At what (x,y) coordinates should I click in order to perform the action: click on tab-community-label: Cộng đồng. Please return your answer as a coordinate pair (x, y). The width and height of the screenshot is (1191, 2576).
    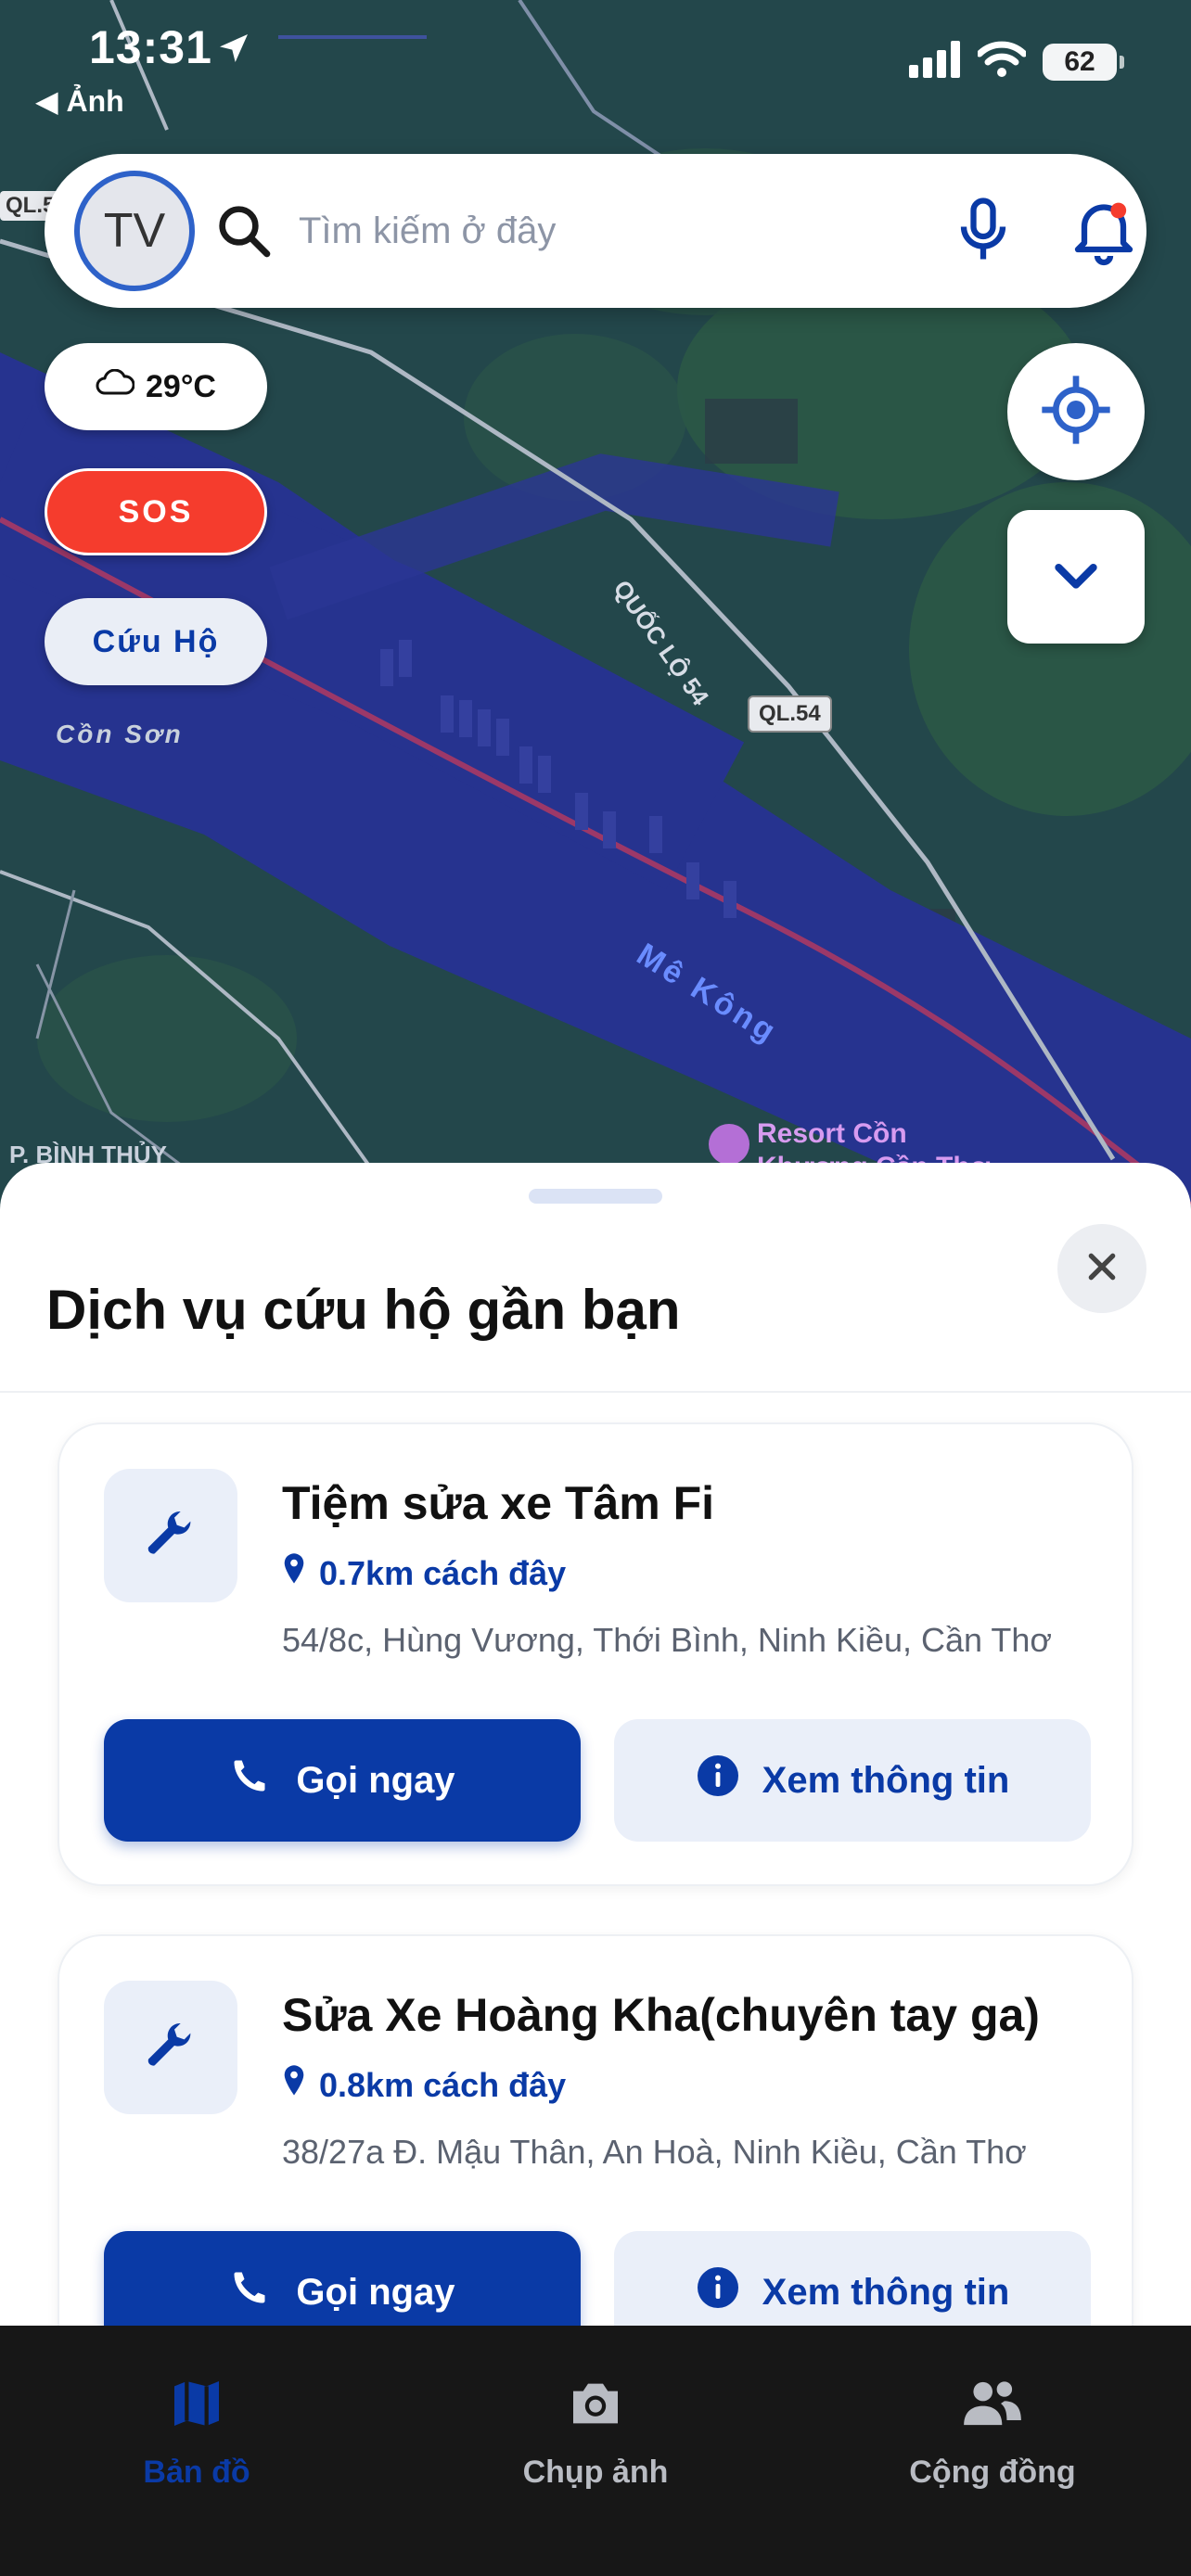
    Looking at the image, I should click on (992, 2473).